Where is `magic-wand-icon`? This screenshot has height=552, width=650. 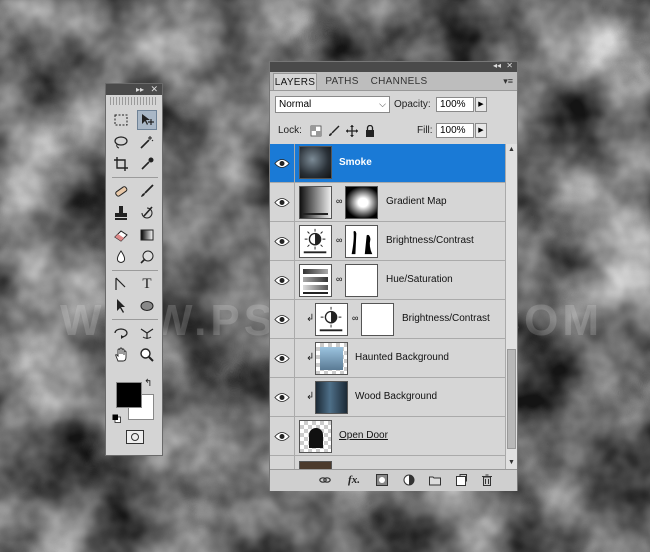
magic-wand-icon is located at coordinates (147, 142).